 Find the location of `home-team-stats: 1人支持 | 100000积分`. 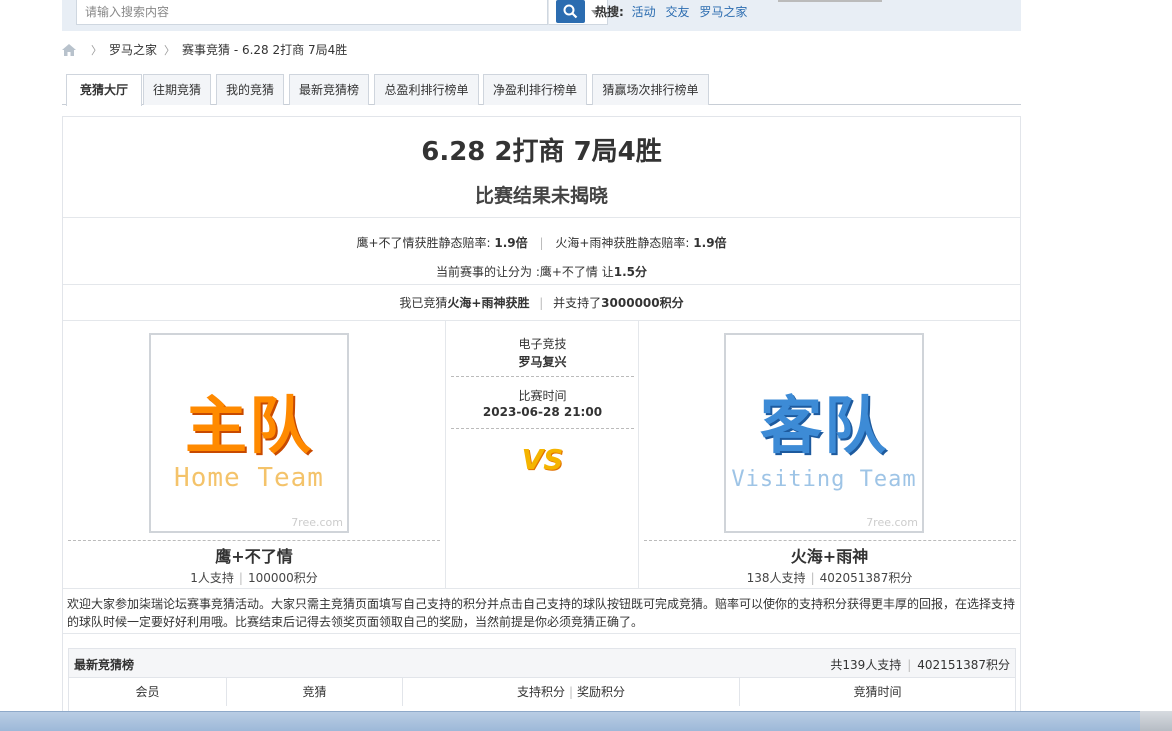

home-team-stats: 1人支持 | 100000积分 is located at coordinates (254, 577).